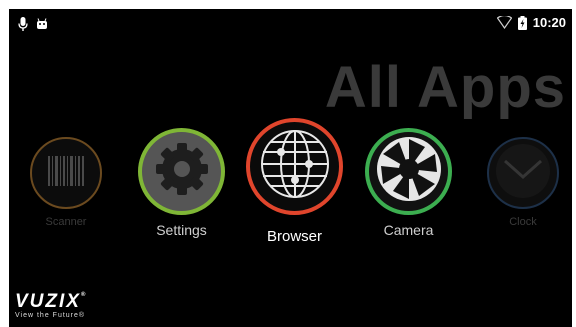 The width and height of the screenshot is (576, 327). What do you see at coordinates (549, 22) in the screenshot?
I see `clock-time: 10:20` at bounding box center [549, 22].